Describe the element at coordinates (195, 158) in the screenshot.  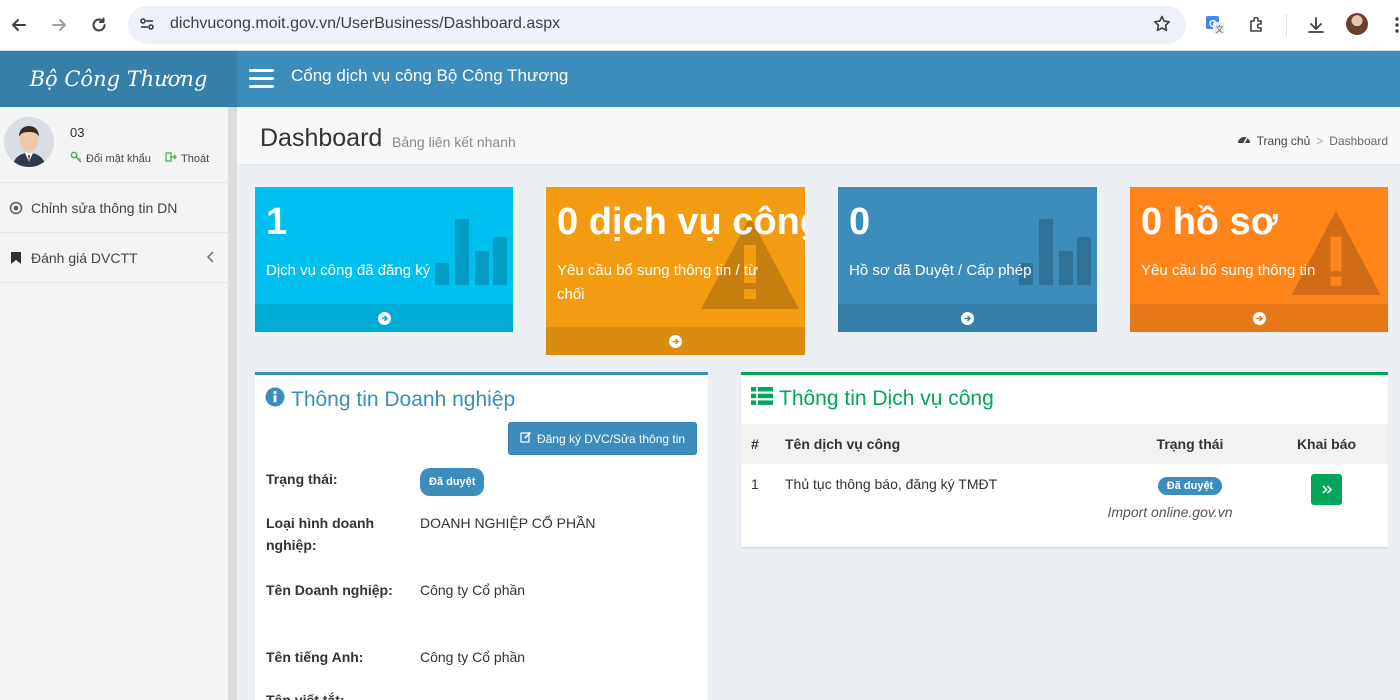
I see `logout-label: Thoát` at that location.